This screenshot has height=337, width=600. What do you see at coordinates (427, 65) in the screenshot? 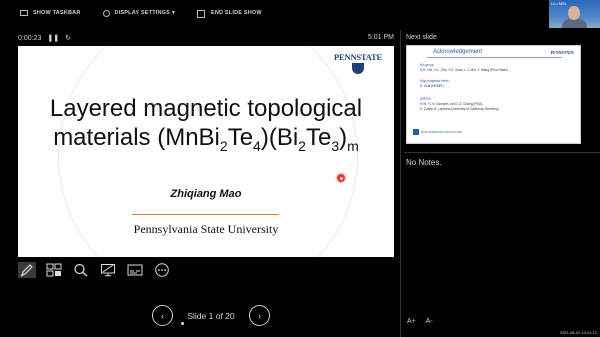
I see `ack-line: Mn group:` at bounding box center [427, 65].